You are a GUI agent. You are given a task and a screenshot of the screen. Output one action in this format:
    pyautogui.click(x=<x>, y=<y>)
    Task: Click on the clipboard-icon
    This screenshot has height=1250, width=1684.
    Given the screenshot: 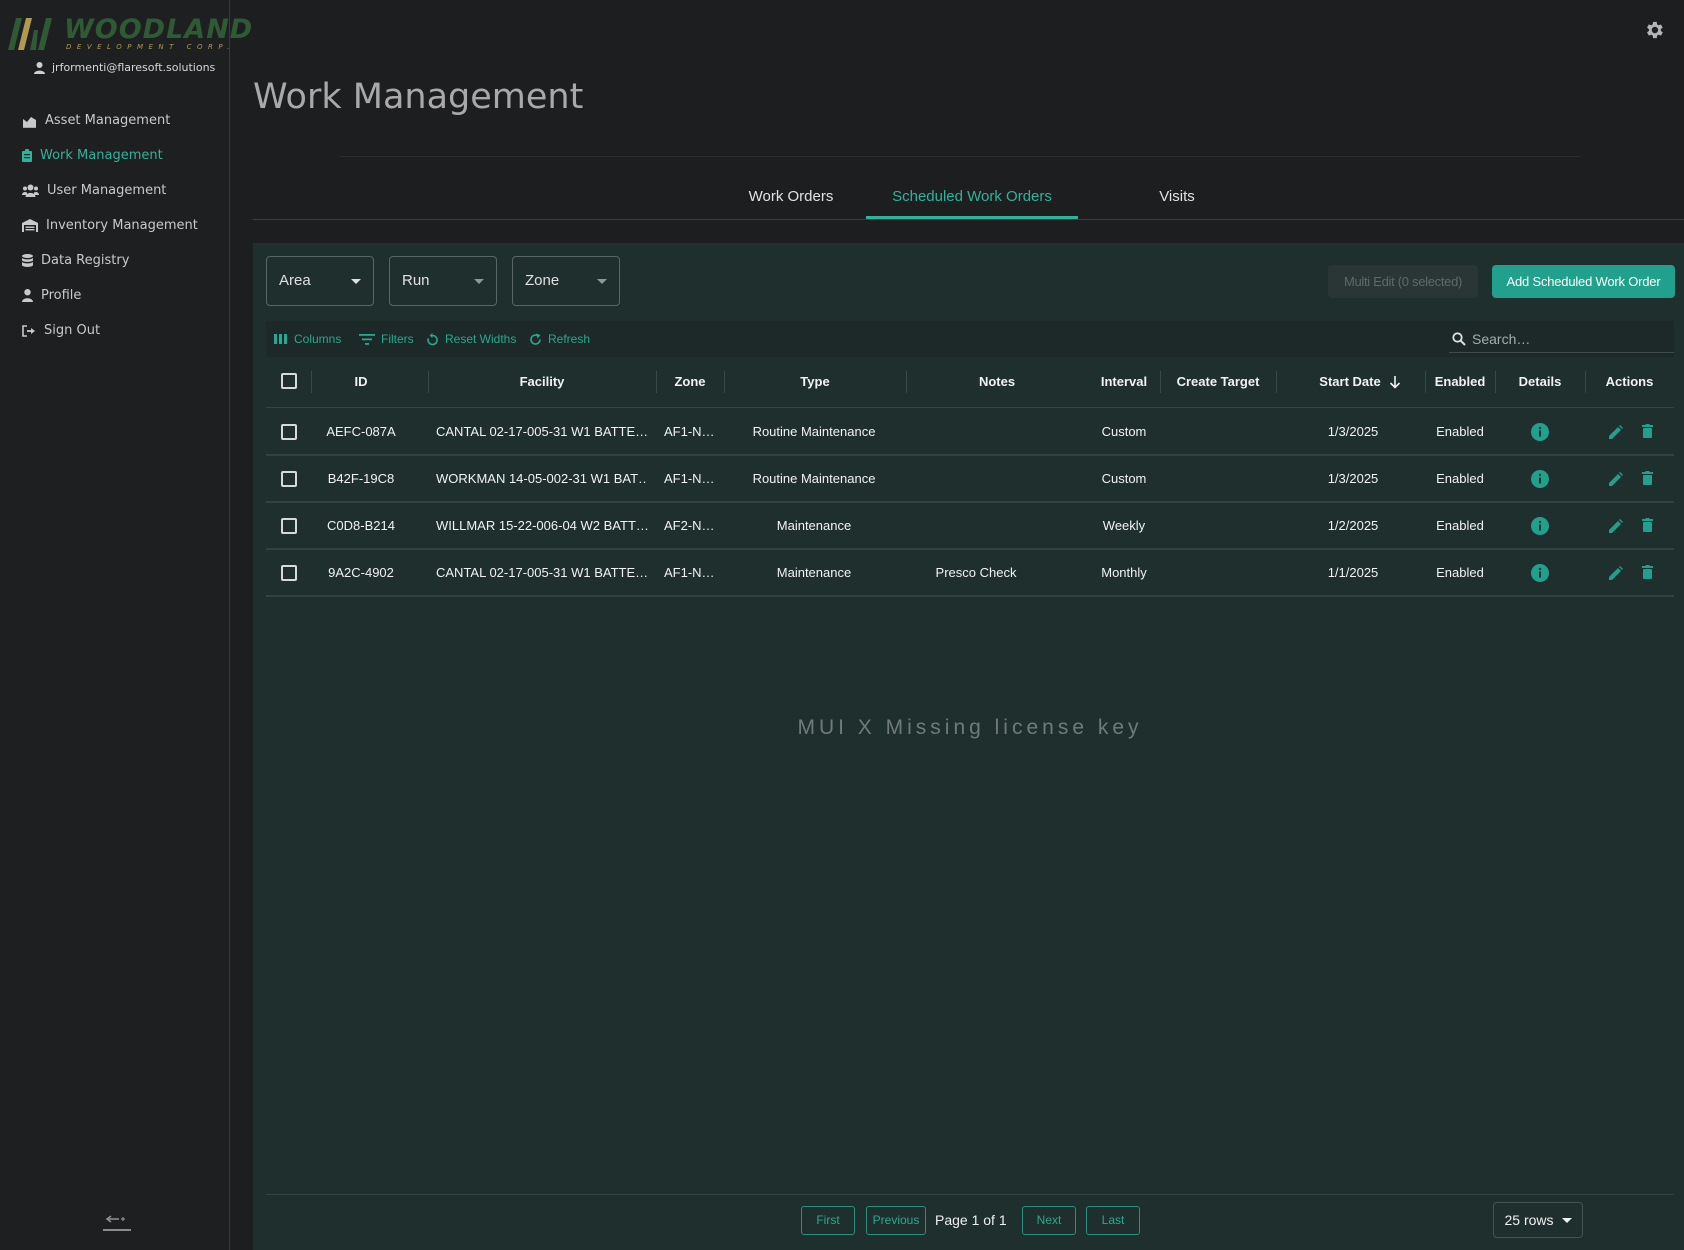 What is the action you would take?
    pyautogui.click(x=27, y=155)
    